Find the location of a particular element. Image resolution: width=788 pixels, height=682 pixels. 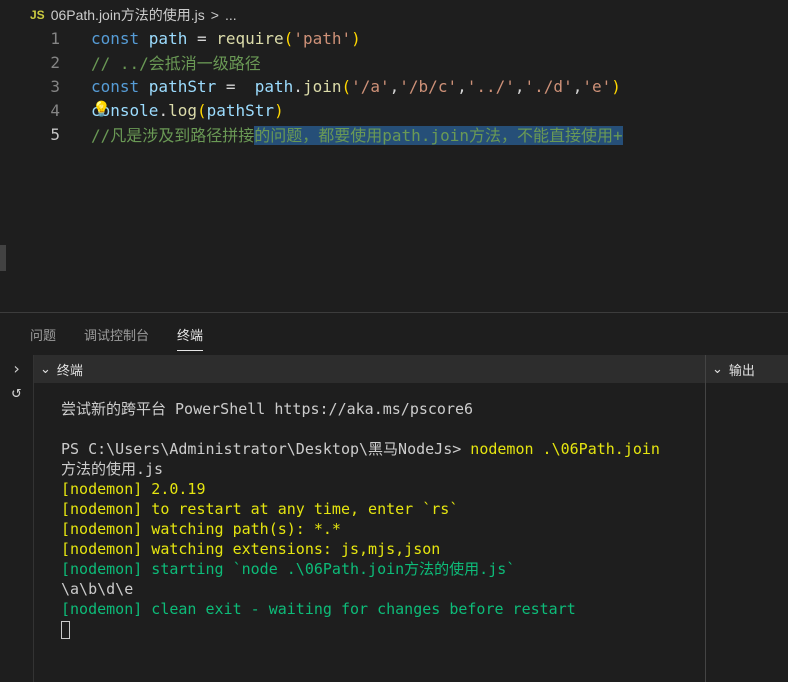

terminal-sidebar: › ↺ is located at coordinates (17, 518).